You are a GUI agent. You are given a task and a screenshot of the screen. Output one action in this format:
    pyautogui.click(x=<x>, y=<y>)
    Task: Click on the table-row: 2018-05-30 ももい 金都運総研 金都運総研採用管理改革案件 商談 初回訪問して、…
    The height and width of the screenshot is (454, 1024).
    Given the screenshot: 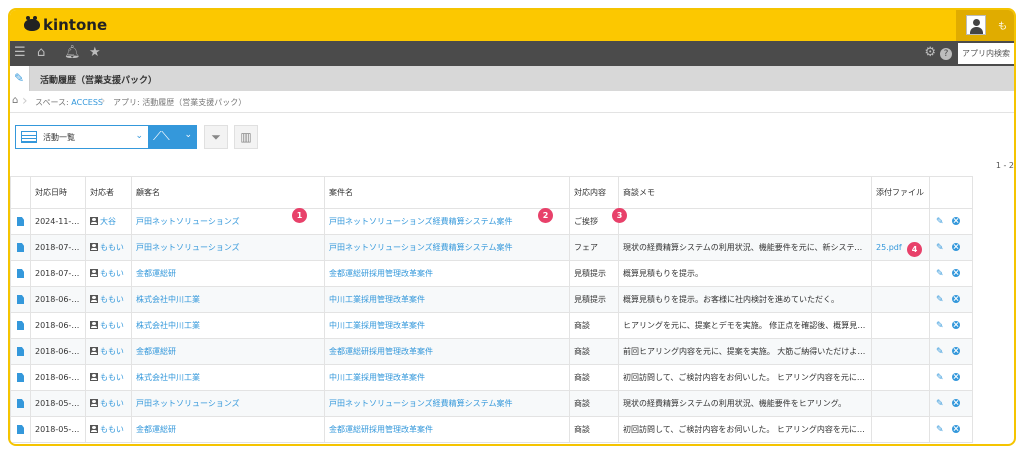 What is the action you would take?
    pyautogui.click(x=491, y=429)
    